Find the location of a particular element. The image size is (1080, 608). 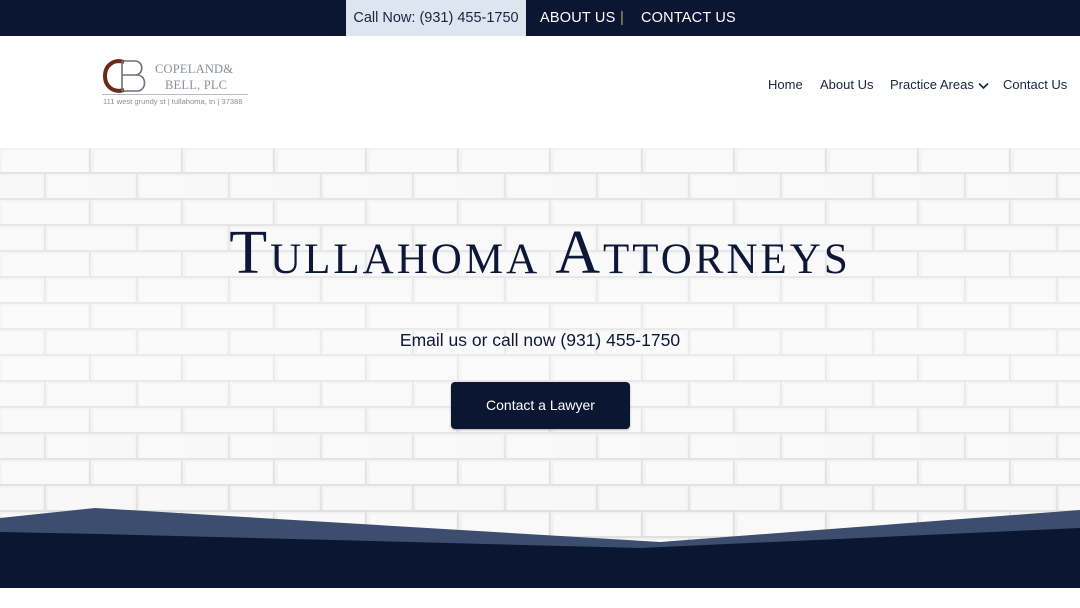

logo-monogram-icon is located at coordinates (124, 76).